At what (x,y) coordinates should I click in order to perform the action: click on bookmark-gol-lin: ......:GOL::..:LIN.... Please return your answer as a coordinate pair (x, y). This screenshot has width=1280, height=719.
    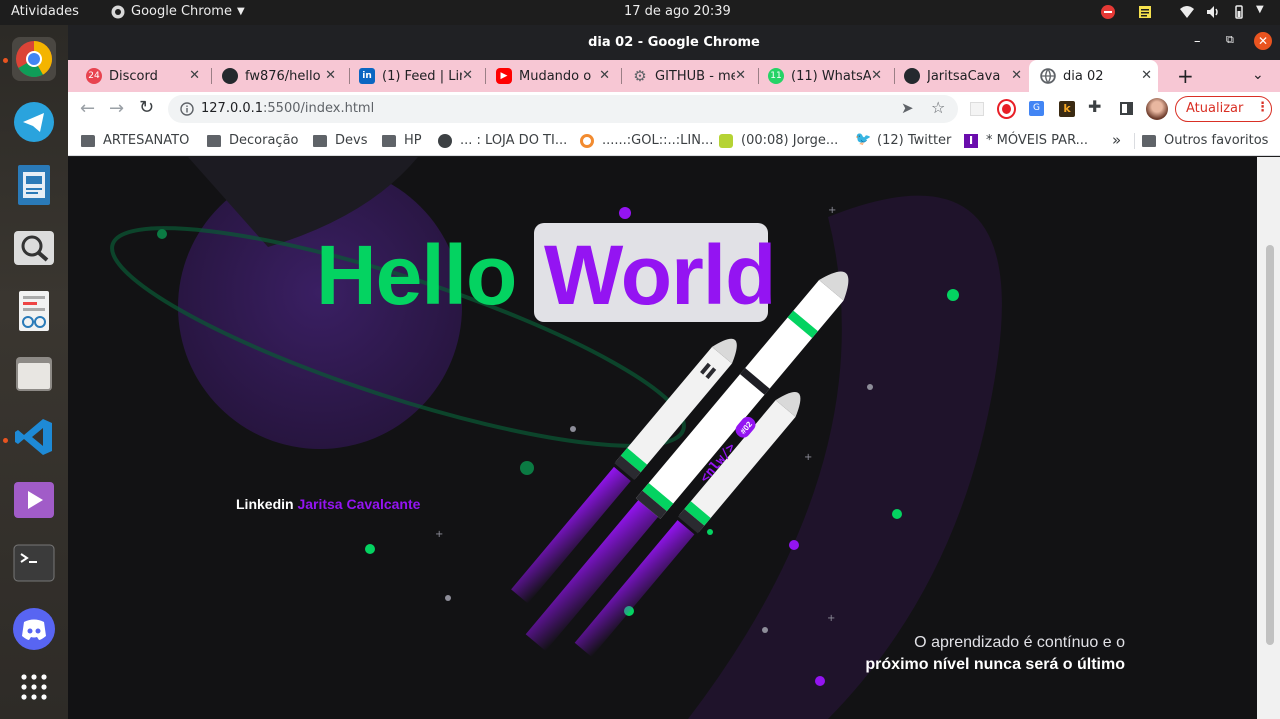
    Looking at the image, I should click on (646, 140).